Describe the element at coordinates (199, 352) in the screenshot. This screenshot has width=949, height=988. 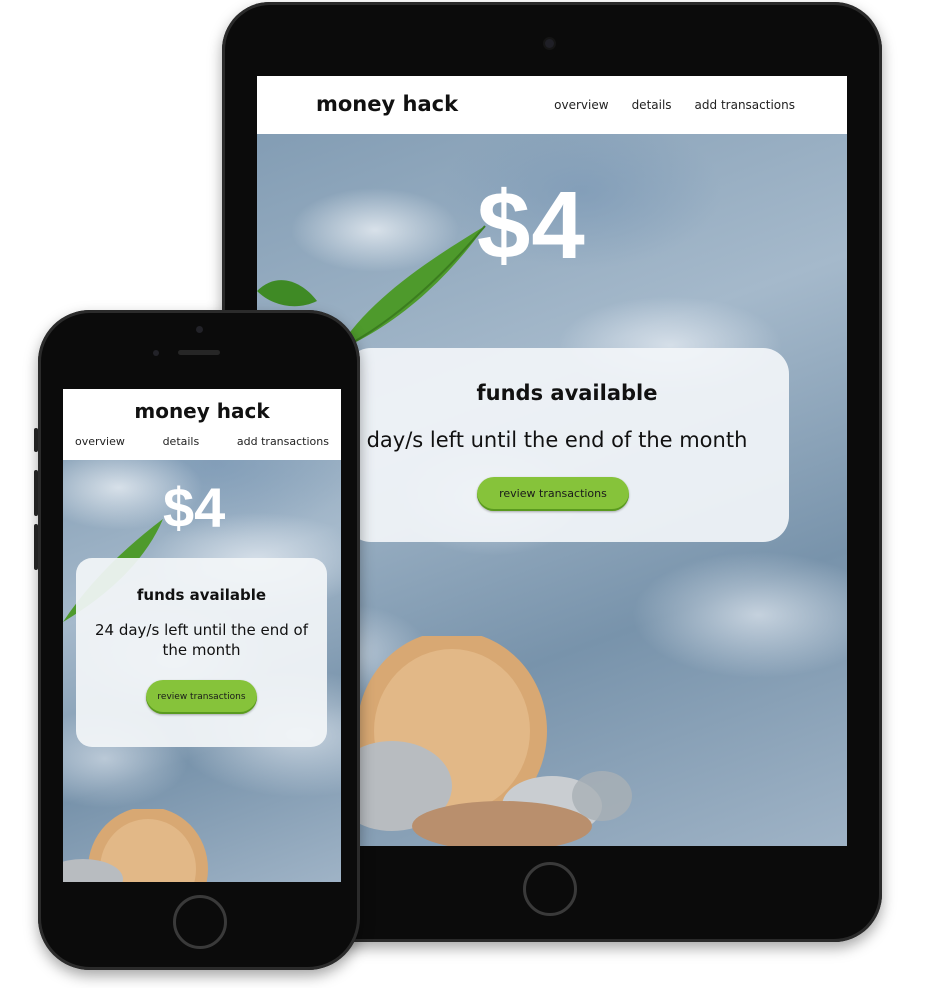
I see `phone-speaker` at that location.